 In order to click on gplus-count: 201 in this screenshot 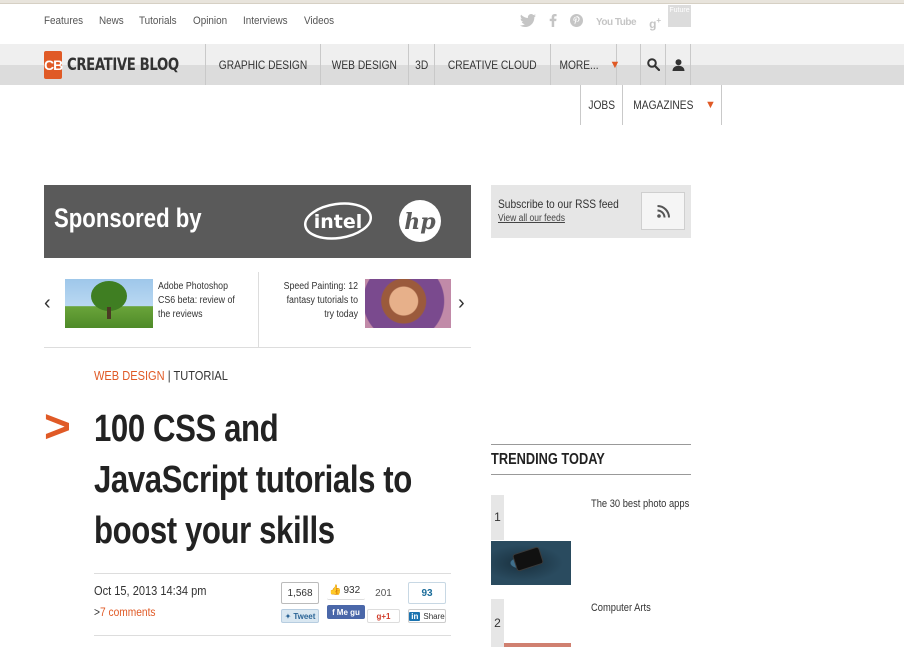, I will do `click(383, 593)`.